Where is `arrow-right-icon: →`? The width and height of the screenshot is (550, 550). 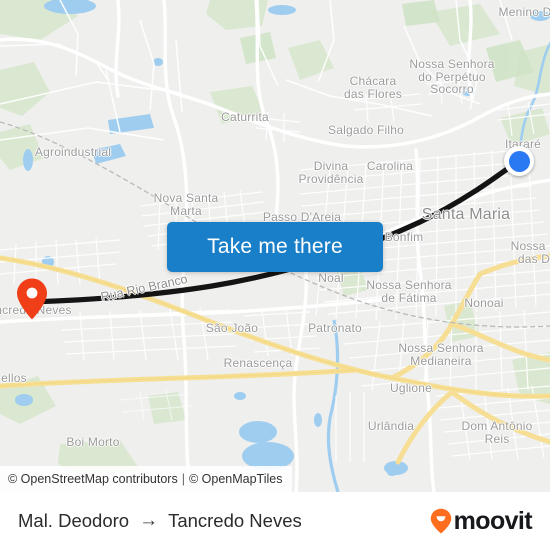 arrow-right-icon: → is located at coordinates (149, 520).